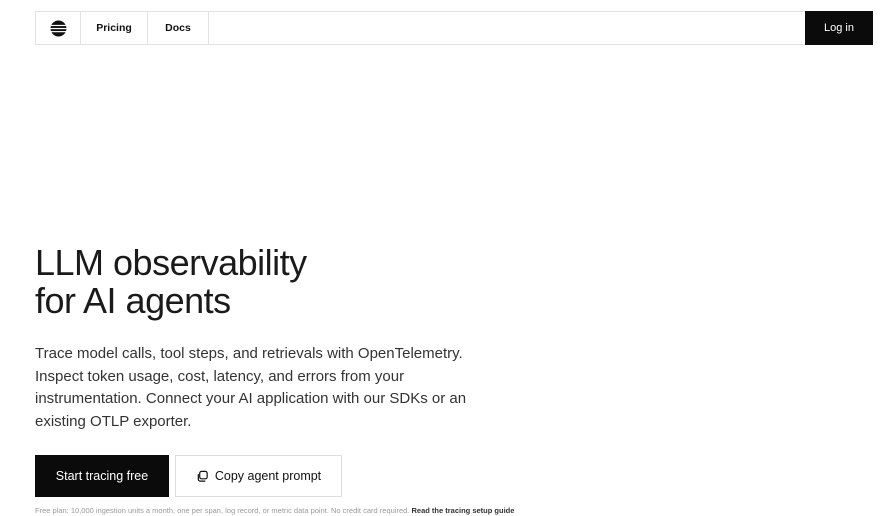 The image size is (896, 516). I want to click on start-tracing-label: Start tracing free, so click(102, 476).